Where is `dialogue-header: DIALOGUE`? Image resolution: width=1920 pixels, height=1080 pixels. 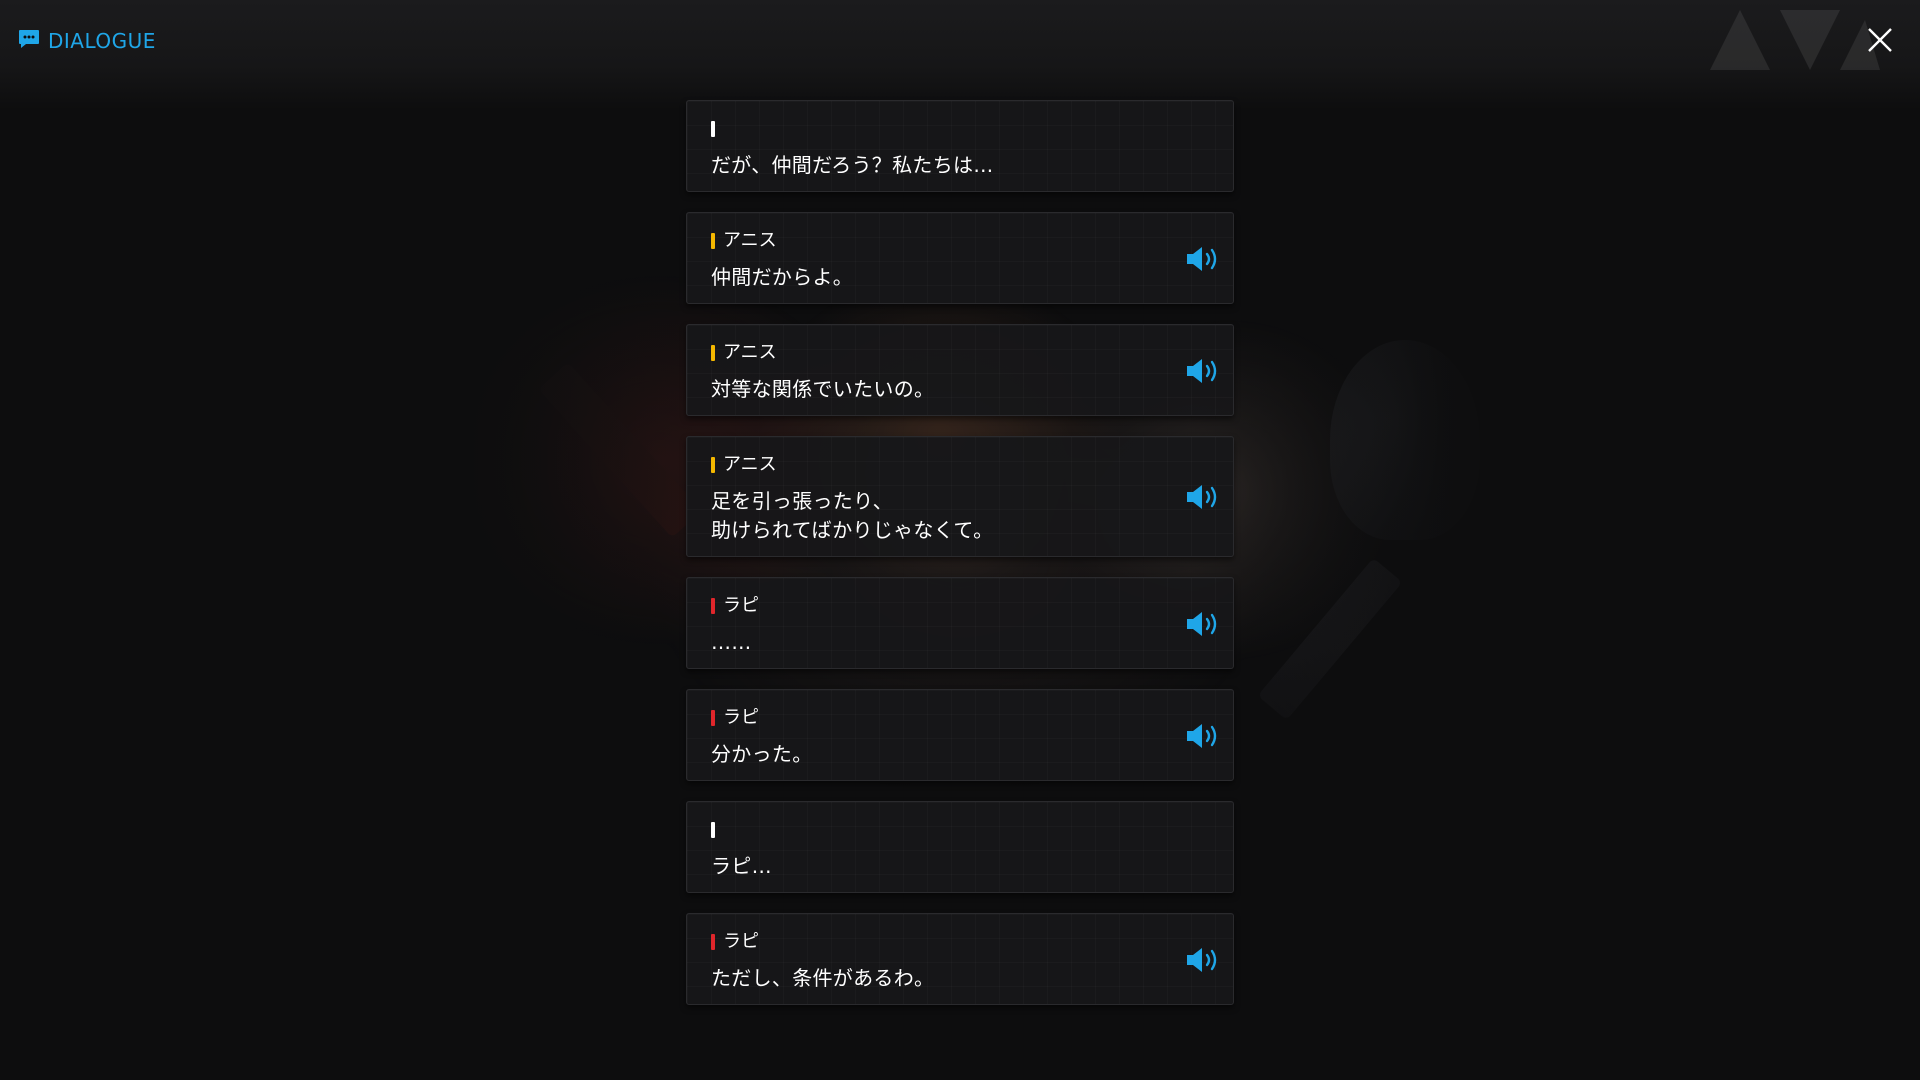
dialogue-header: DIALOGUE is located at coordinates (960, 55).